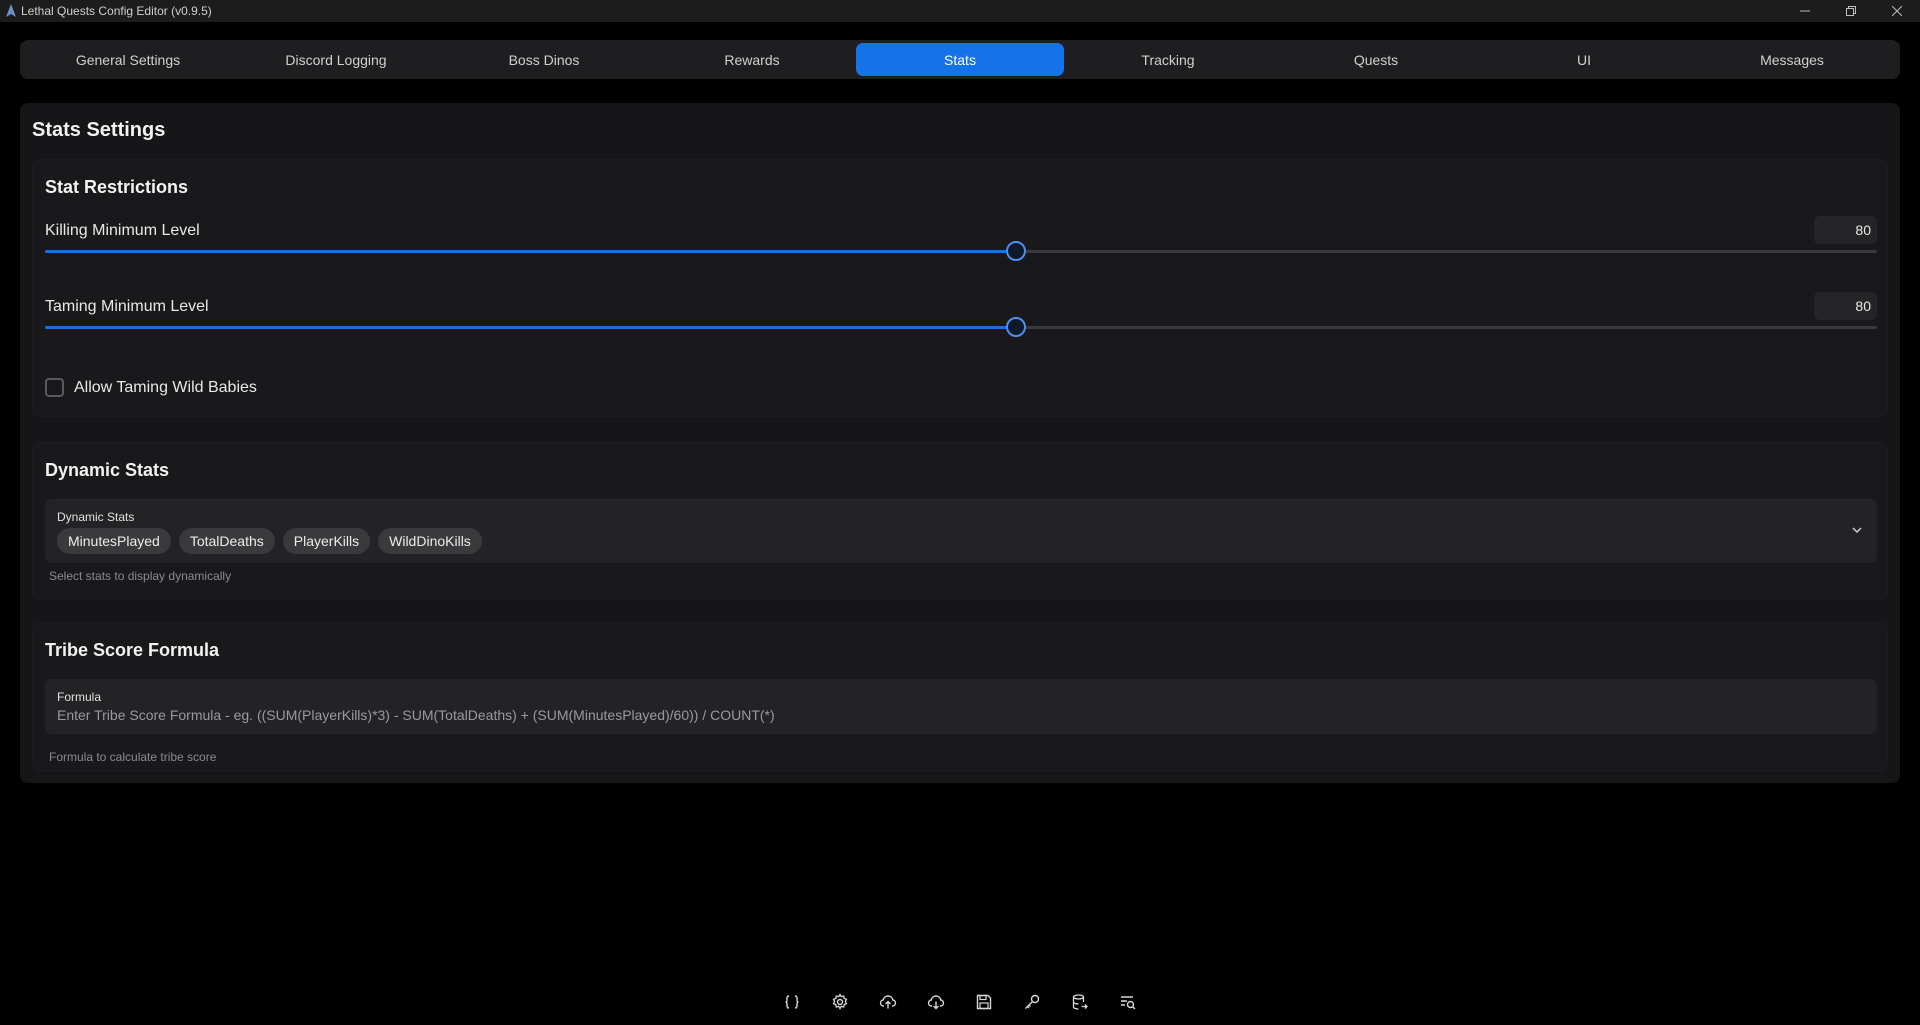 Image resolution: width=1920 pixels, height=1025 pixels. I want to click on killing-minimum-level-label: Killing Minimum Level, so click(122, 230).